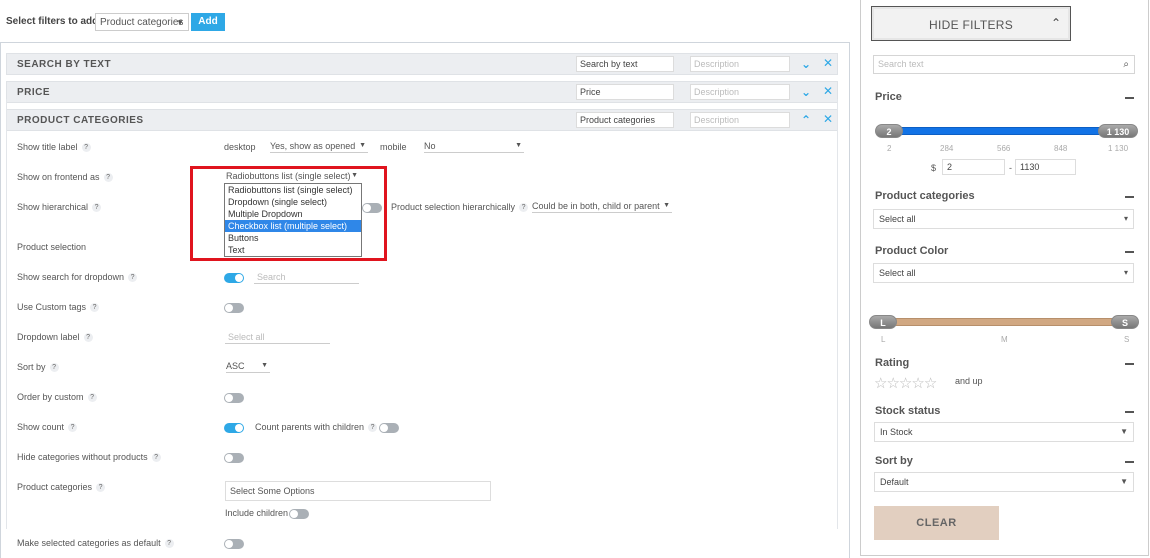  What do you see at coordinates (389, 428) in the screenshot?
I see `count-parents-toggle` at bounding box center [389, 428].